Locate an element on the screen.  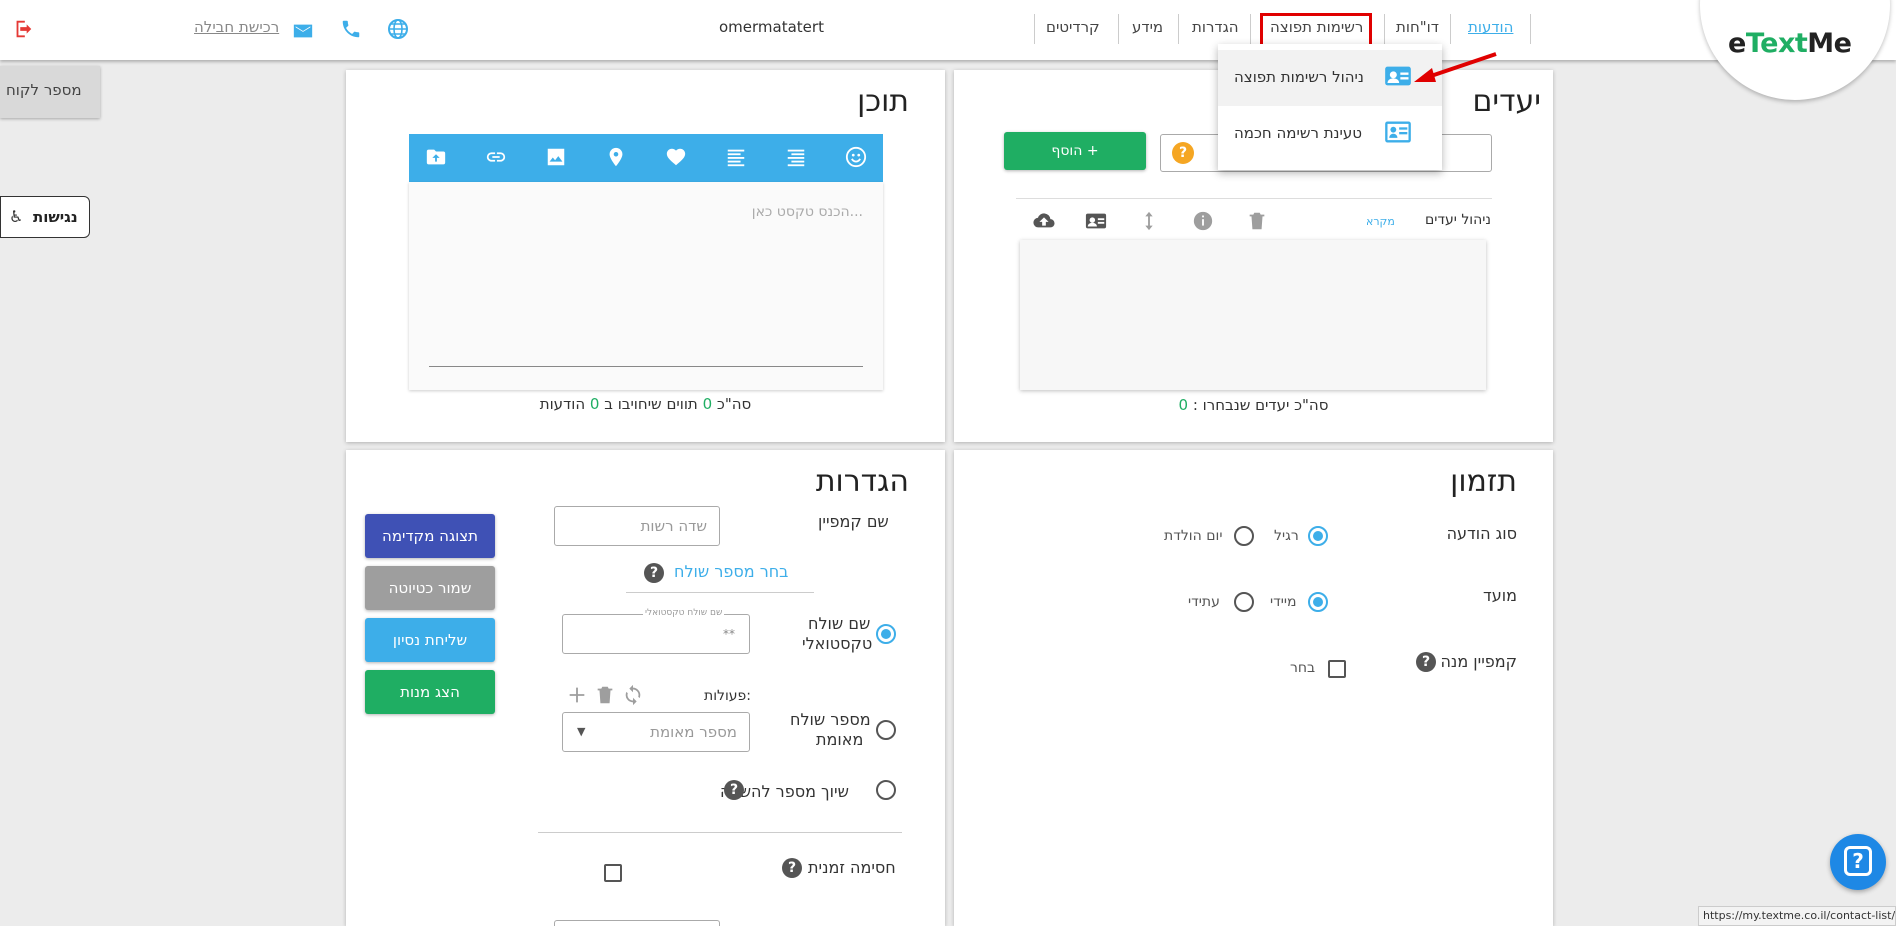
nav-messages: הודעות is located at coordinates (1490, 27).